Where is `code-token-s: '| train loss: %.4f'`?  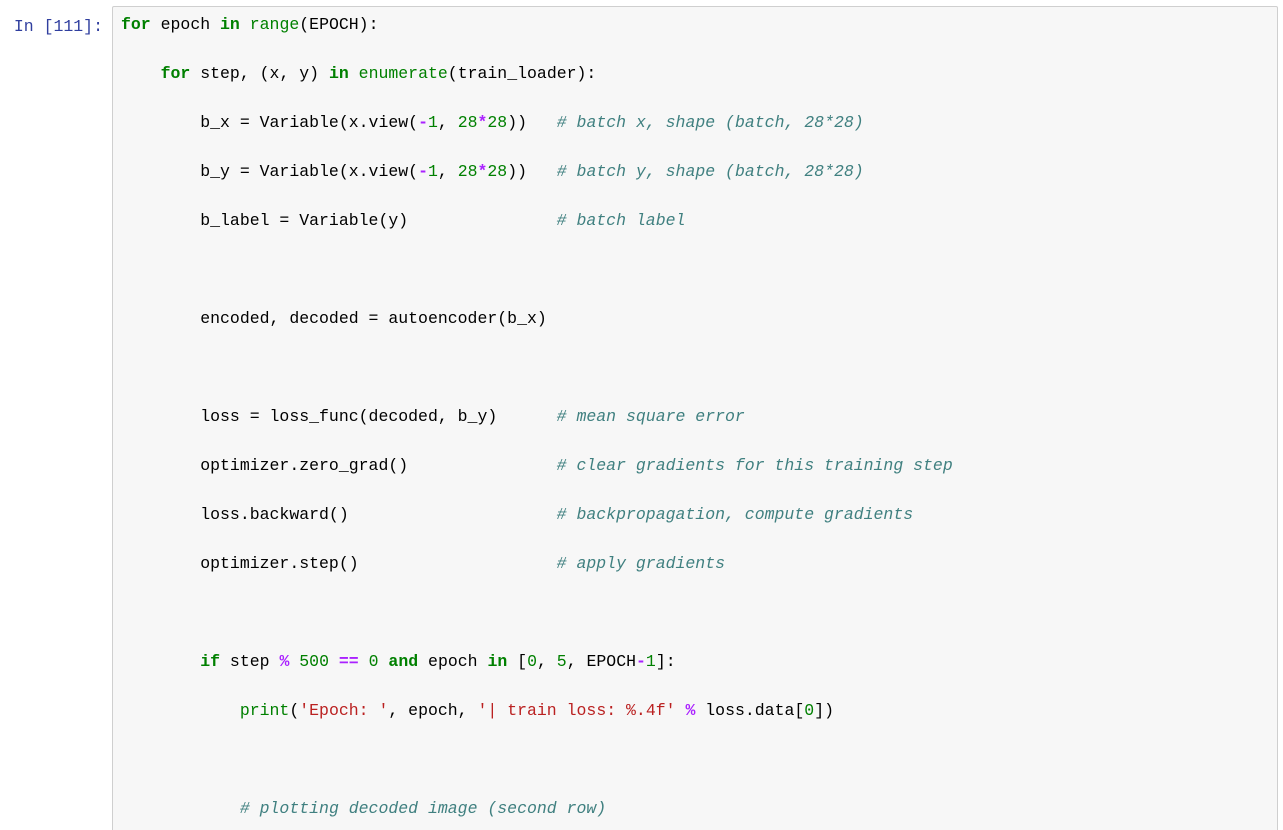
code-token-s: '| train loss: %.4f' is located at coordinates (576, 710).